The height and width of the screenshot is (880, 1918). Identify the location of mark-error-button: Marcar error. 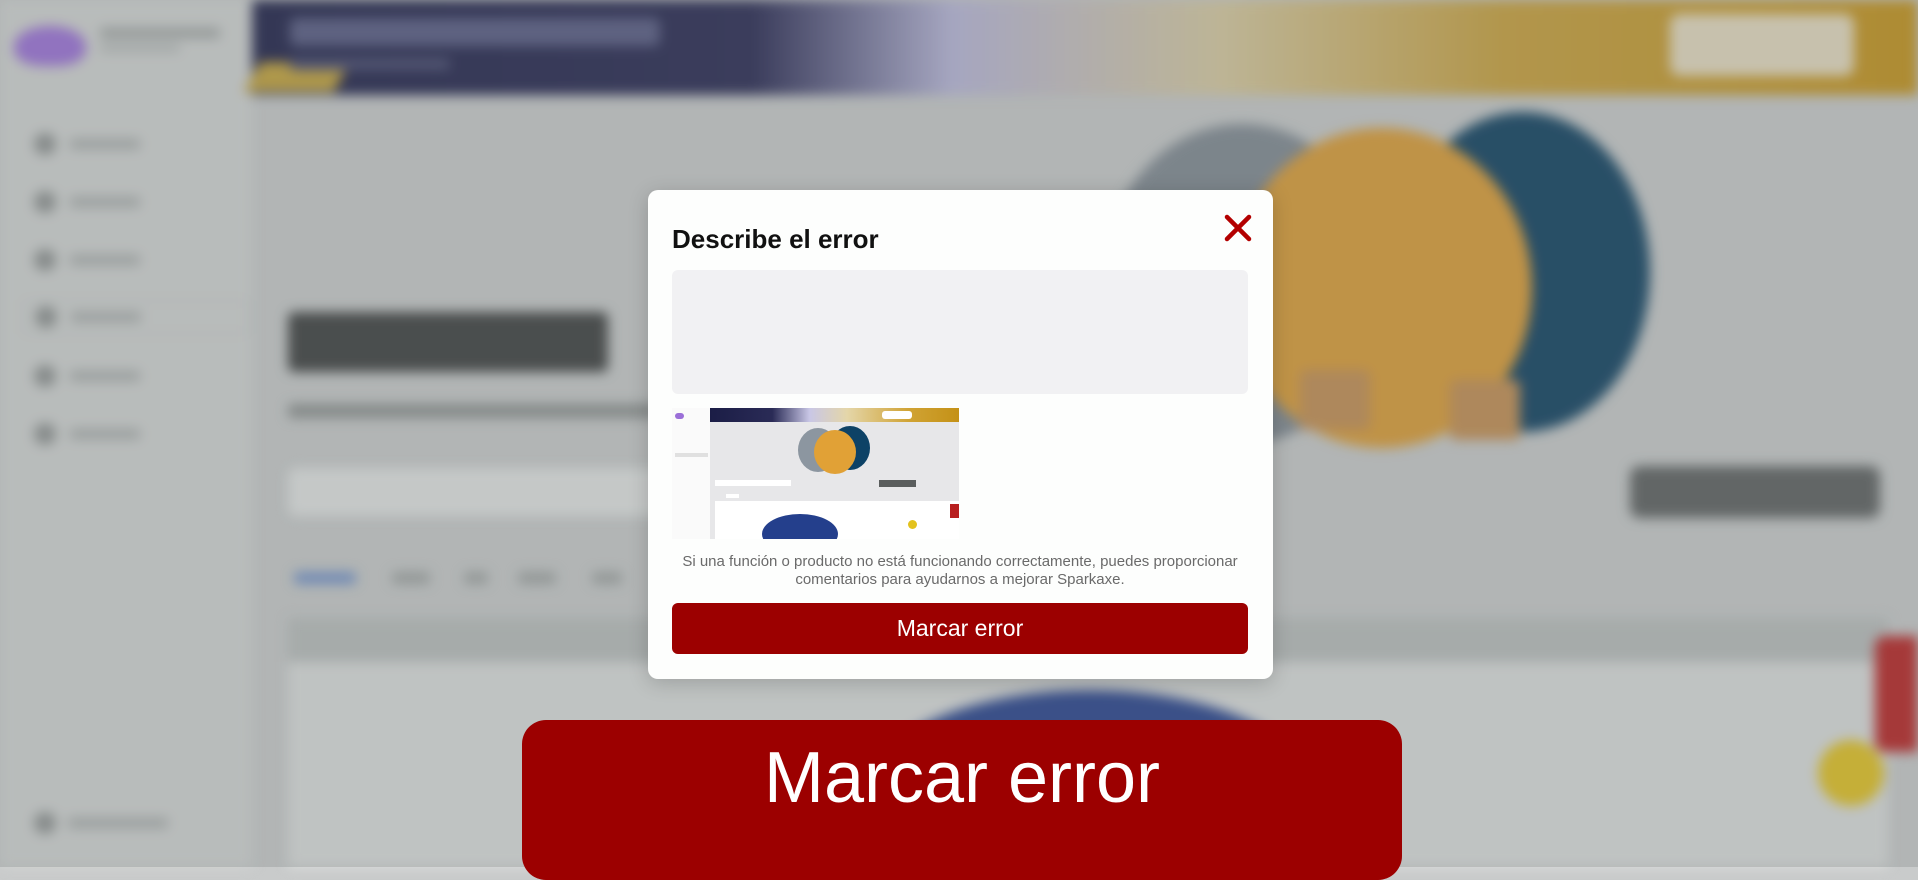
(960, 628).